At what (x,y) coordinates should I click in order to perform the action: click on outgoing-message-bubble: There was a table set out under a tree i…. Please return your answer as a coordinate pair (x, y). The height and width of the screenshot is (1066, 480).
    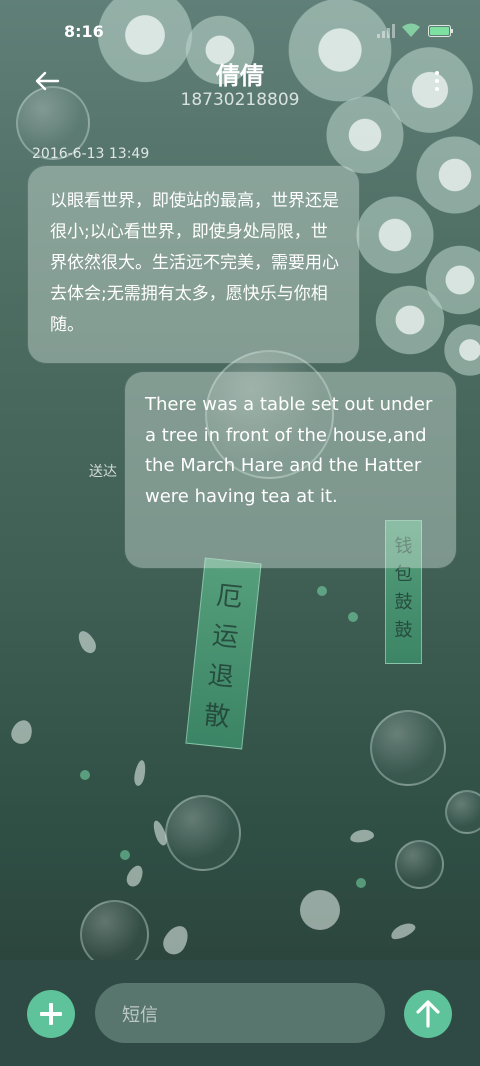
    Looking at the image, I should click on (290, 470).